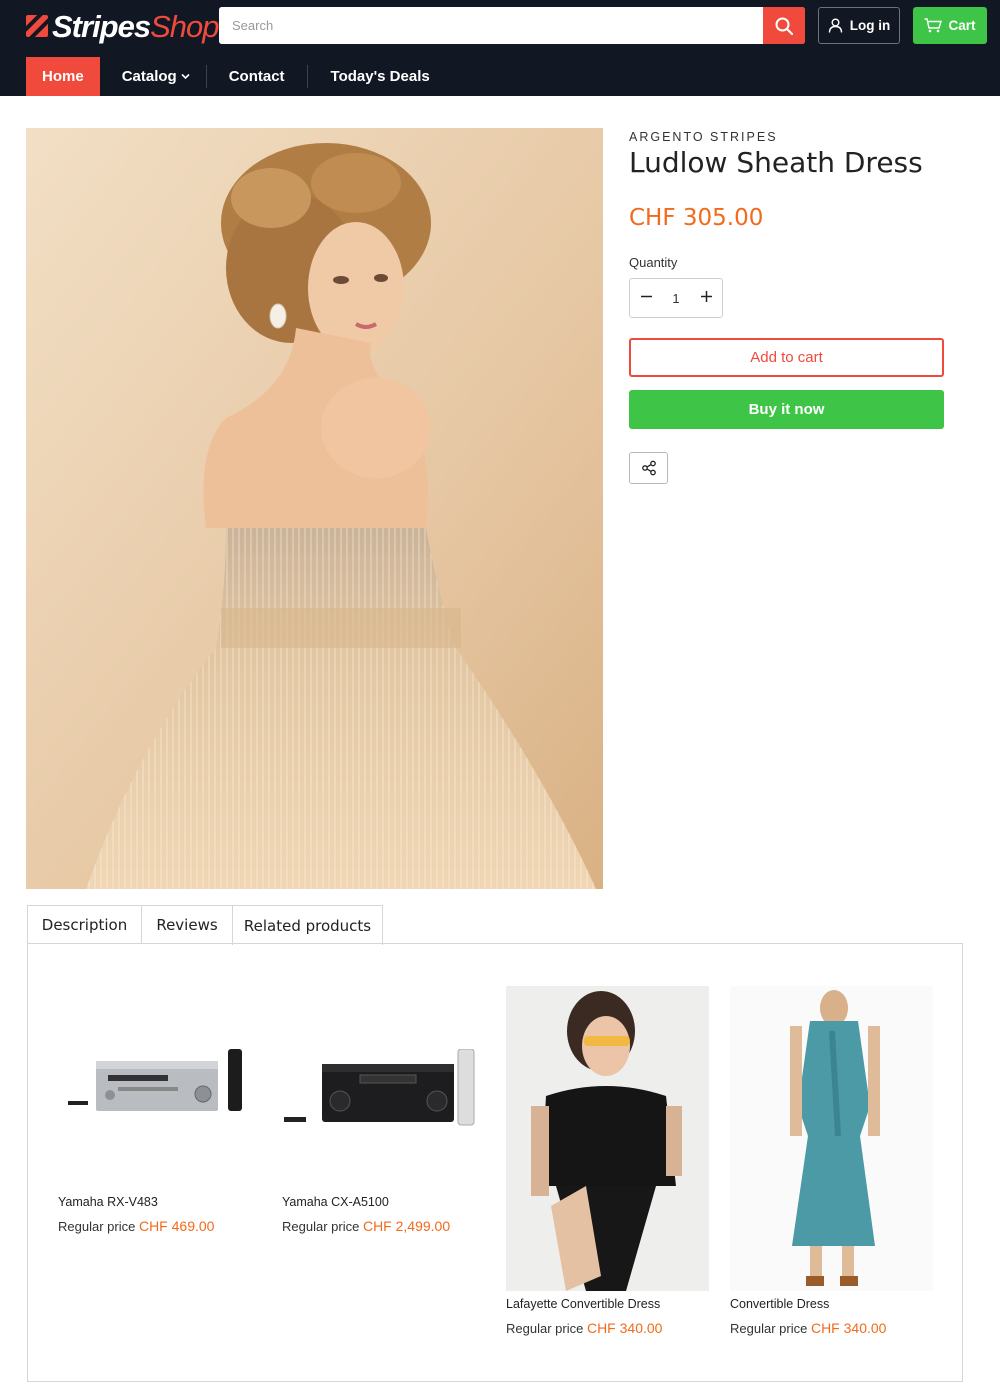 This screenshot has width=1000, height=1391. Describe the element at coordinates (776, 162) in the screenshot. I see `product-title: Ludlow Sheath Dress` at that location.